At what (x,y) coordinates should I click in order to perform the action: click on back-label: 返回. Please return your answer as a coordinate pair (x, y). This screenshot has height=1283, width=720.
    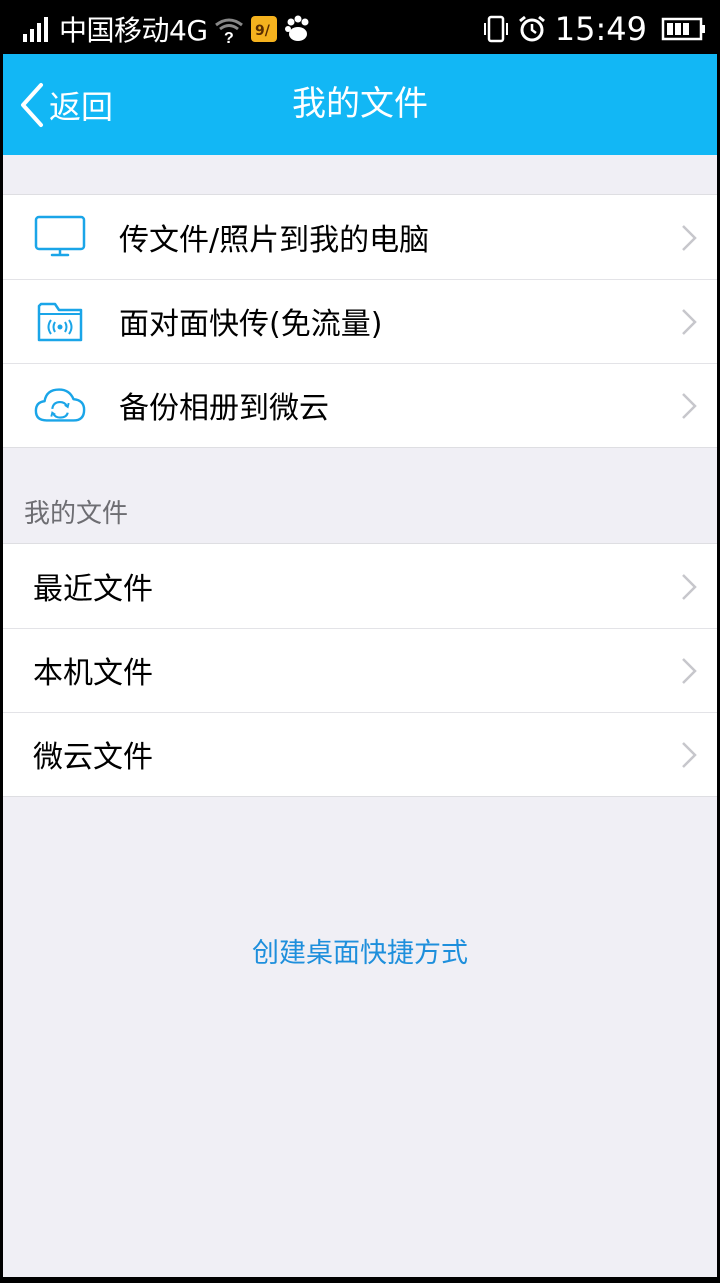
    Looking at the image, I should click on (81, 106).